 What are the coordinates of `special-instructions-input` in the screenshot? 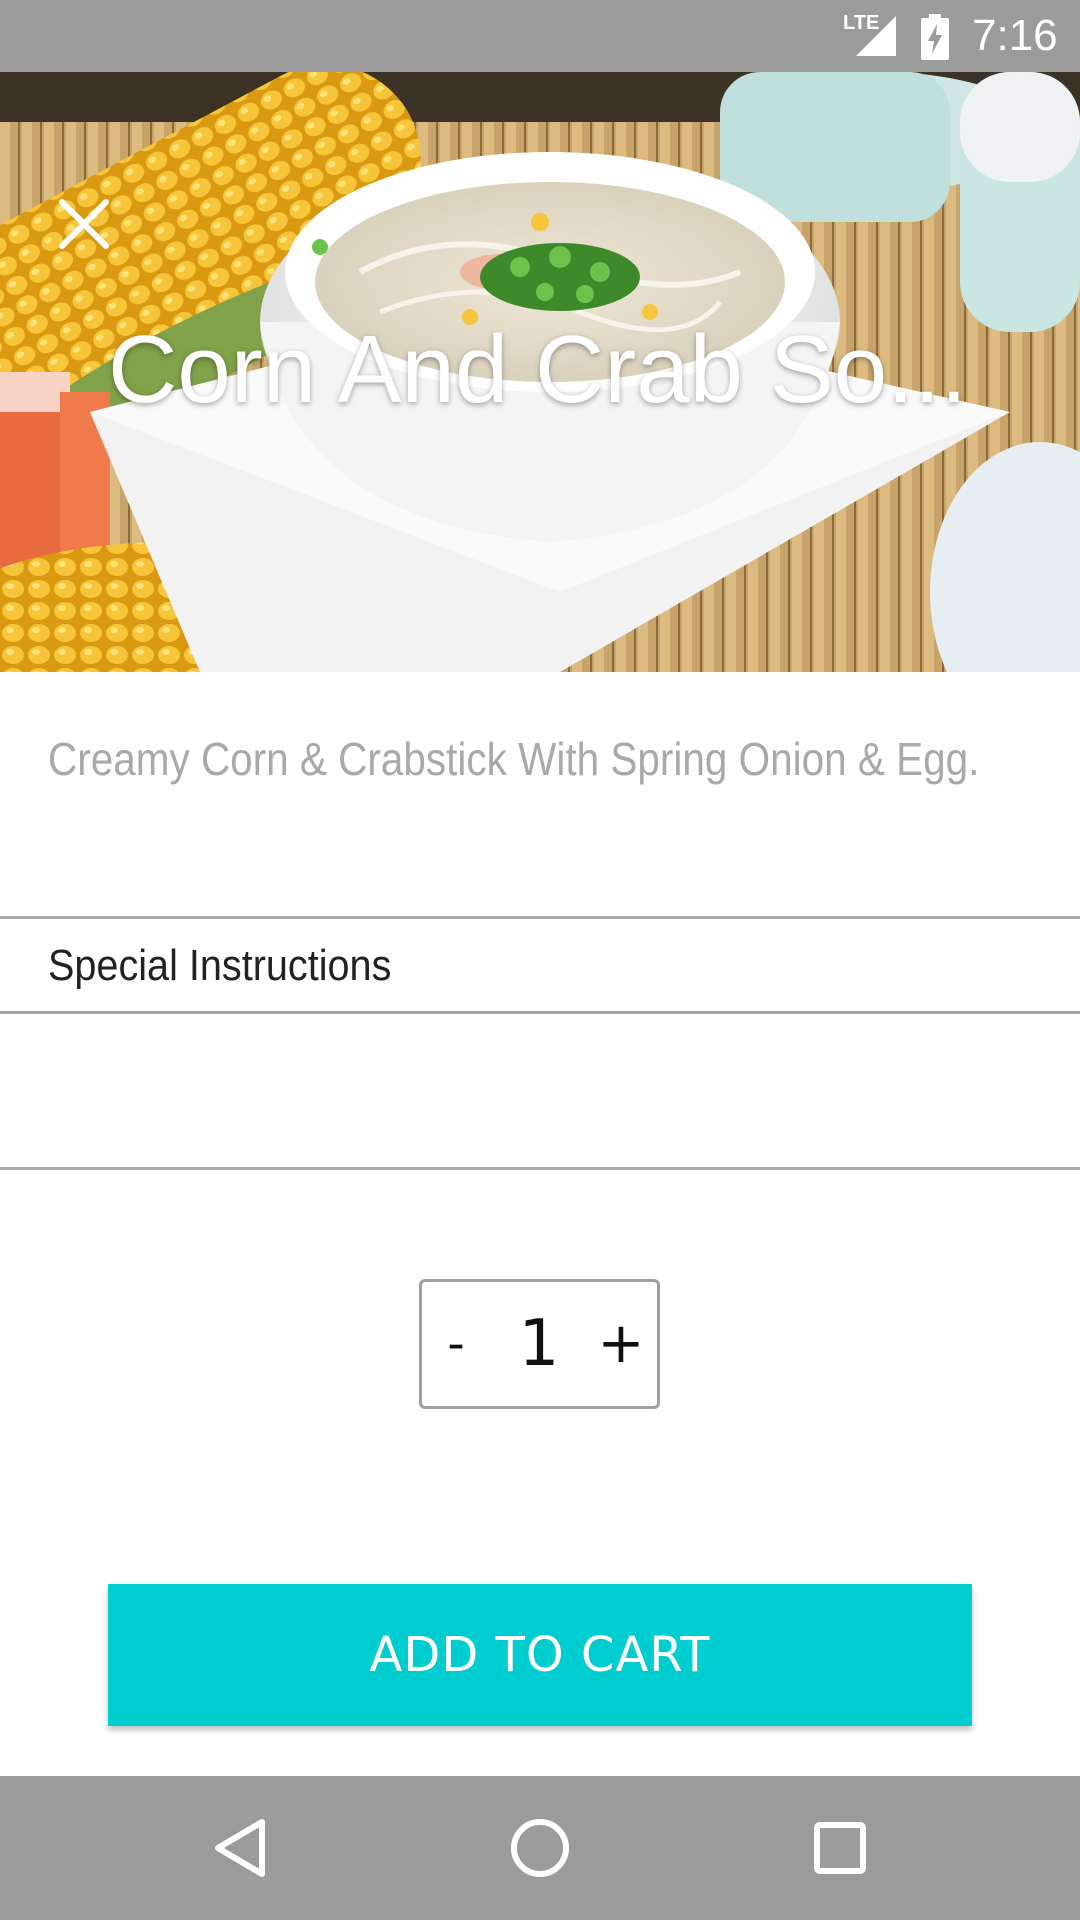 It's located at (540, 1091).